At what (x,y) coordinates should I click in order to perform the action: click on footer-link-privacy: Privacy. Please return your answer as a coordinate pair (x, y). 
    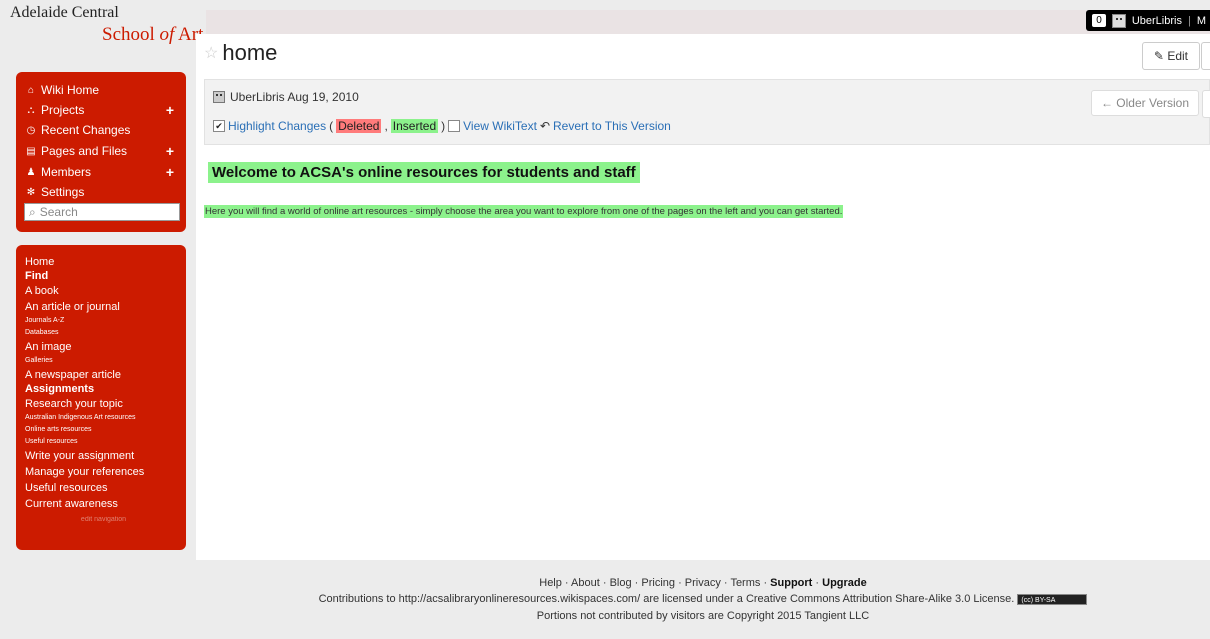
    Looking at the image, I should click on (703, 583).